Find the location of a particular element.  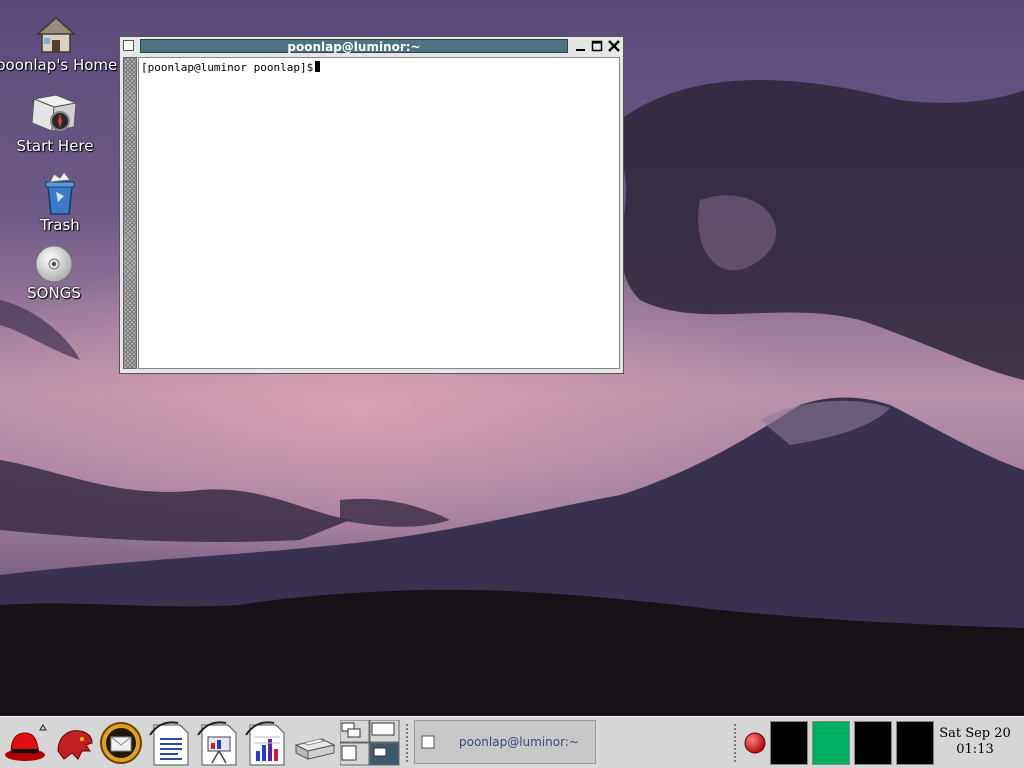

window-title: poonlap@luminor:~ is located at coordinates (354, 46).